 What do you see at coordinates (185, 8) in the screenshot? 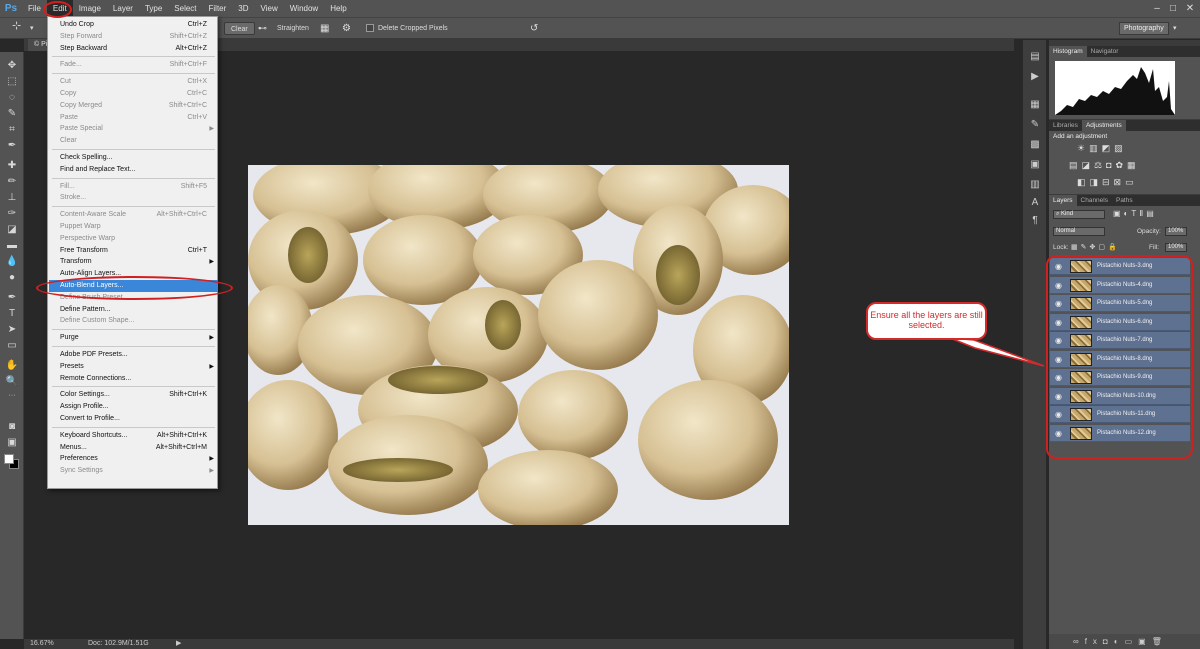
I see `menu-select: Select` at bounding box center [185, 8].